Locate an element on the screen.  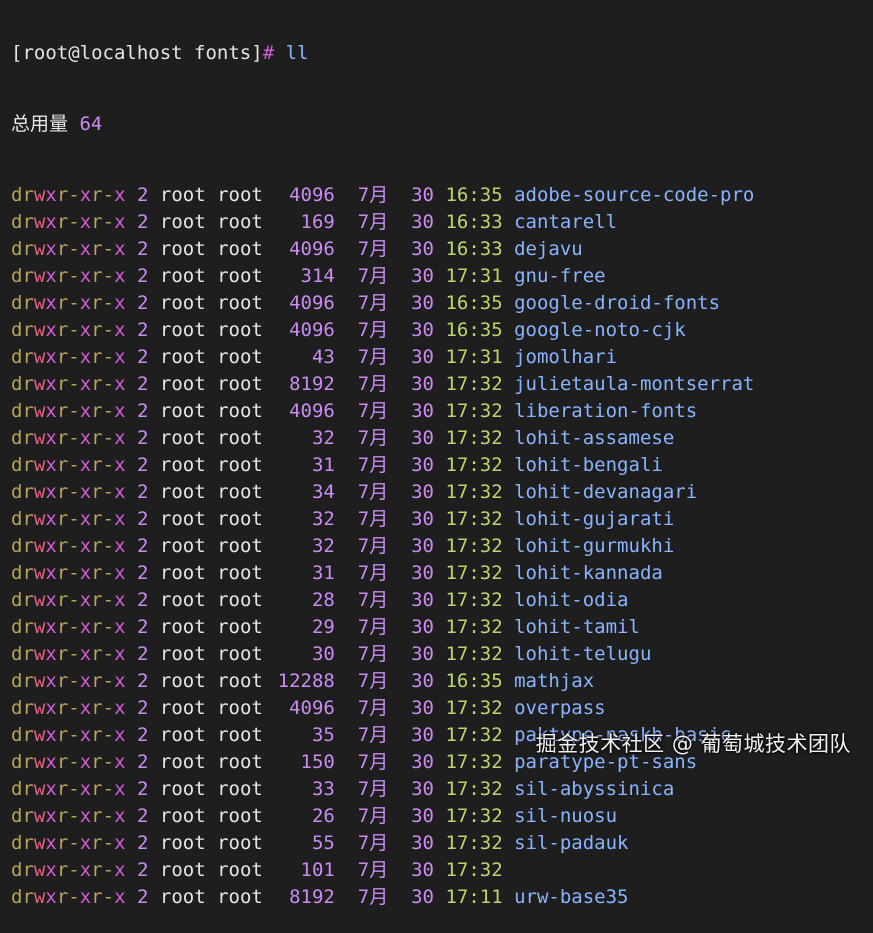
directory-name: liberation-fonts is located at coordinates (605, 411).